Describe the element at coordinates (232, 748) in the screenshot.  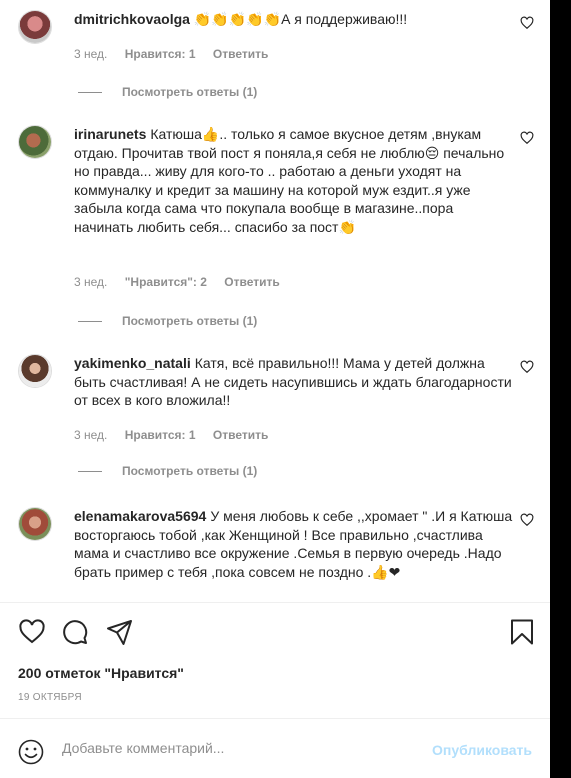
I see `comment-input` at that location.